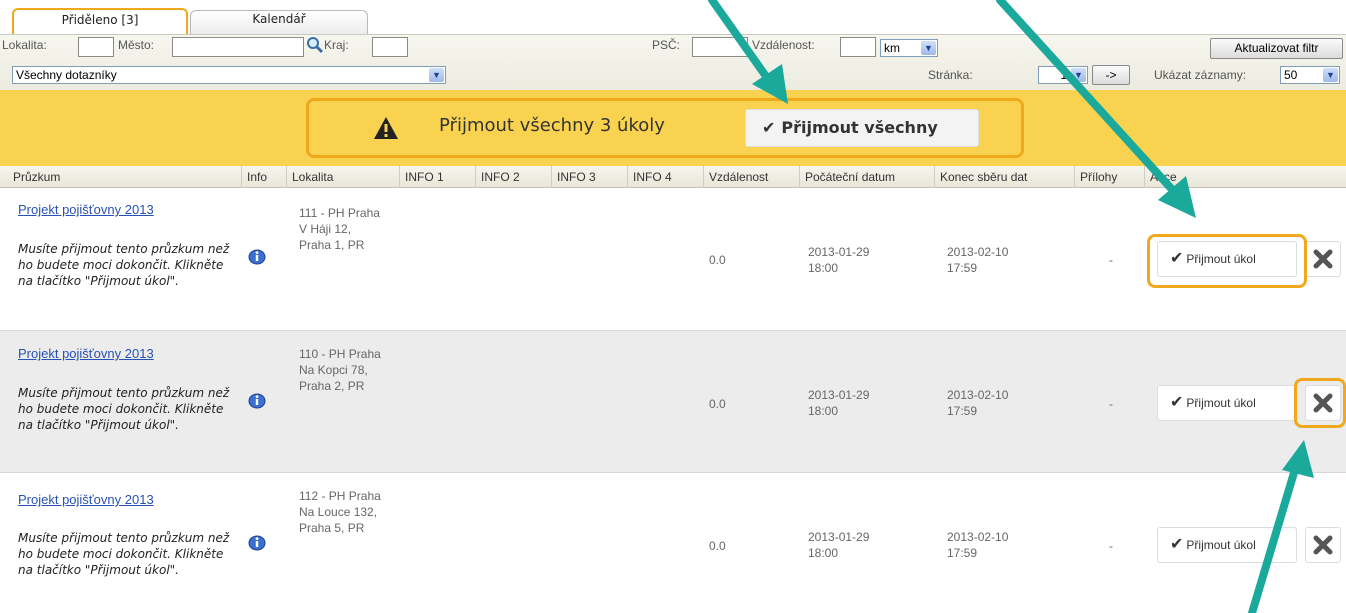  I want to click on mesto-label: Město:, so click(136, 45).